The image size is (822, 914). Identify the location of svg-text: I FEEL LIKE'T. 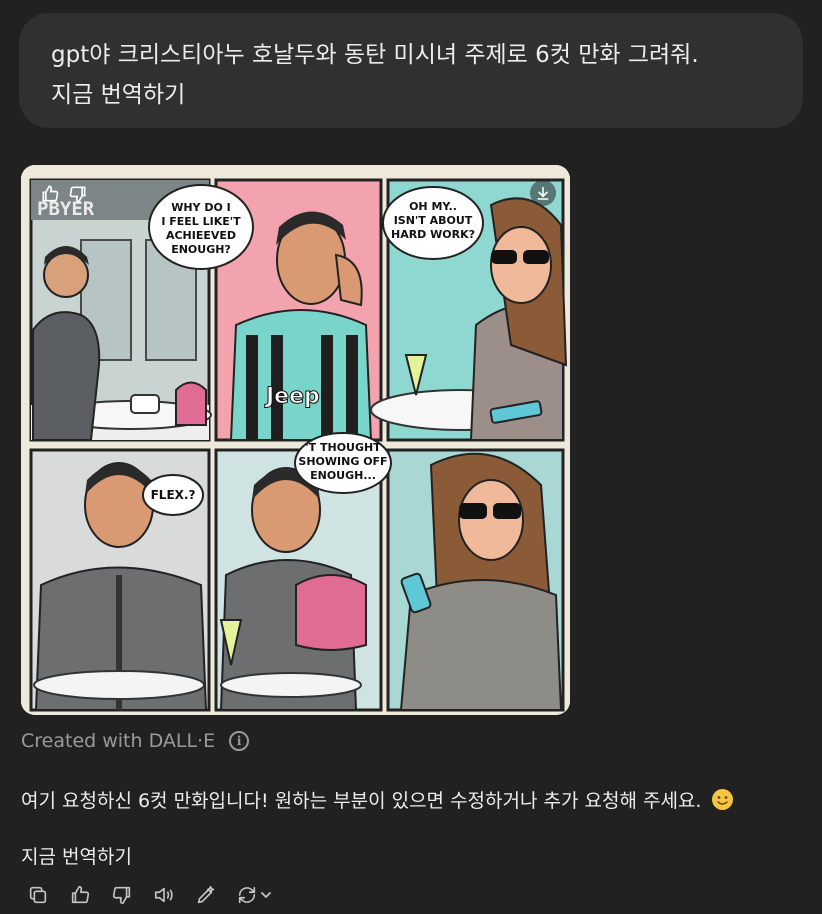
(201, 221).